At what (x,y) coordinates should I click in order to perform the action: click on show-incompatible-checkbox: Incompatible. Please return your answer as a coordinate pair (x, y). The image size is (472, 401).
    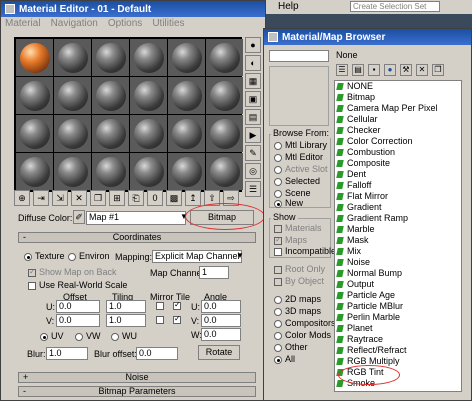
    Looking at the image, I should click on (305, 251).